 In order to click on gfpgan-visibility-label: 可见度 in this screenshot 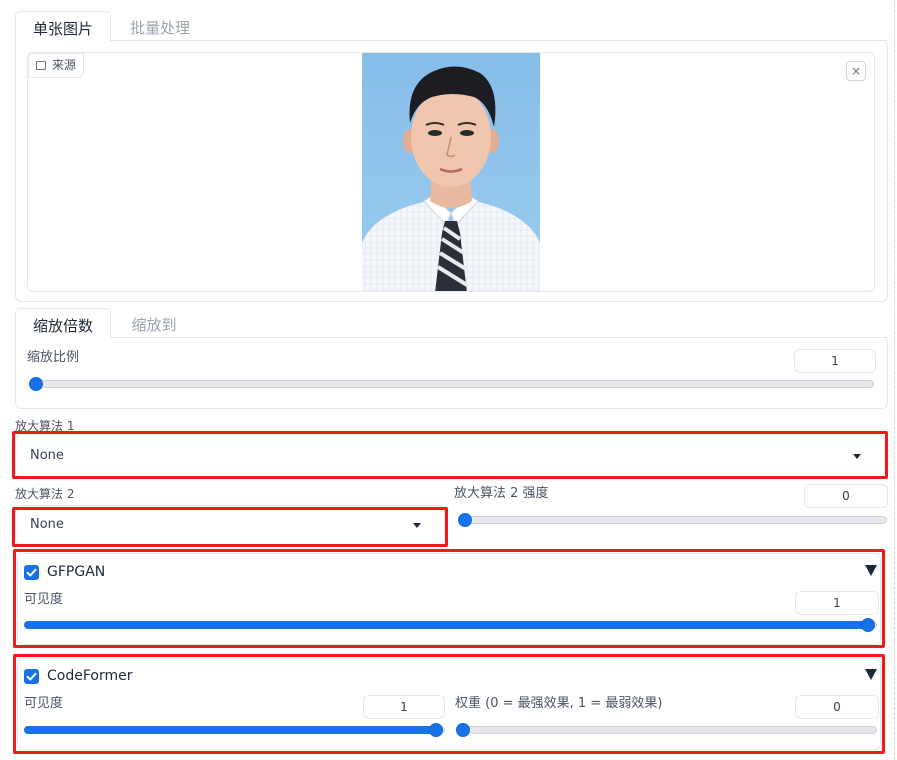, I will do `click(44, 599)`.